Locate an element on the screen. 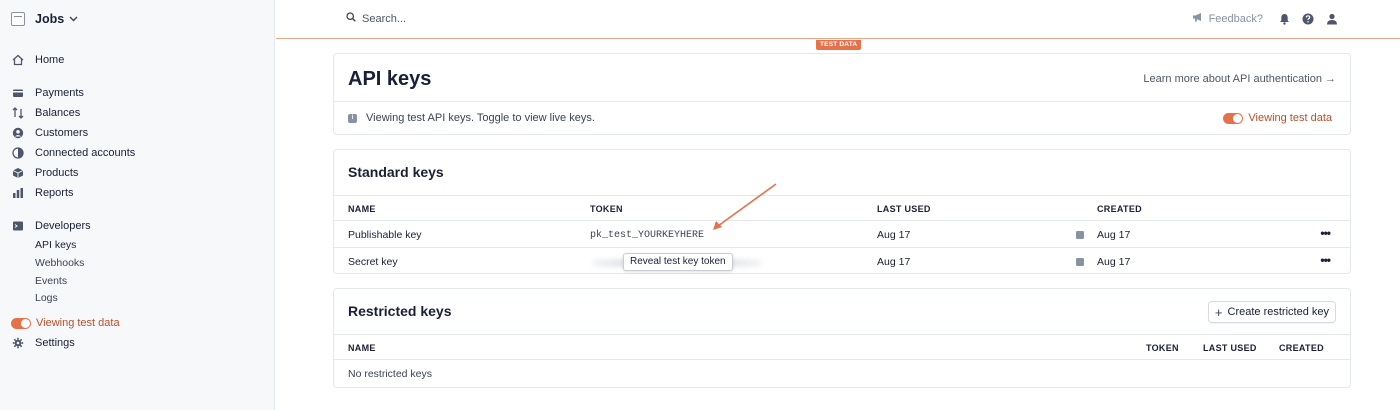 This screenshot has height=410, width=1400. empty-state: No restricted keys is located at coordinates (390, 374).